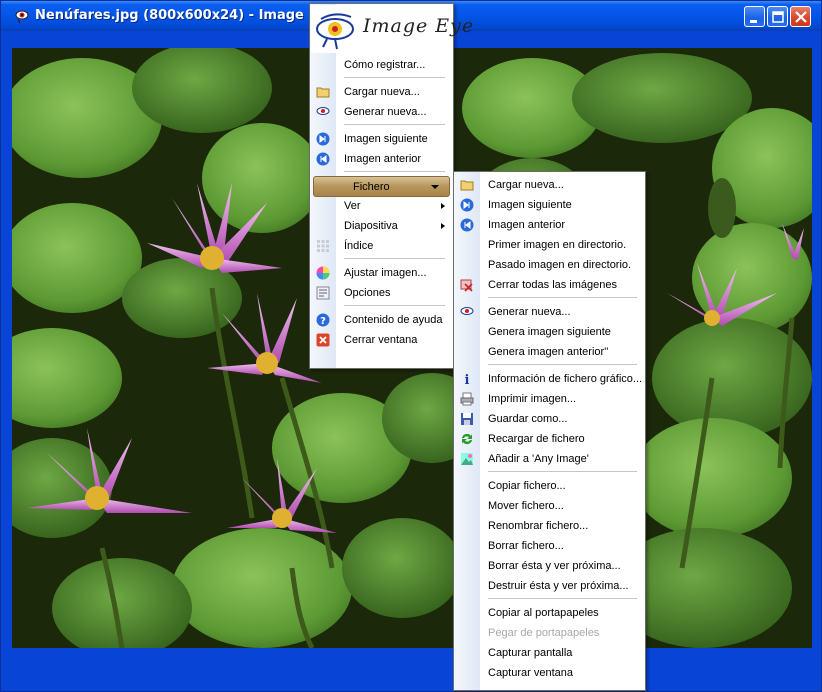  I want to click on reload-icon, so click(467, 439).